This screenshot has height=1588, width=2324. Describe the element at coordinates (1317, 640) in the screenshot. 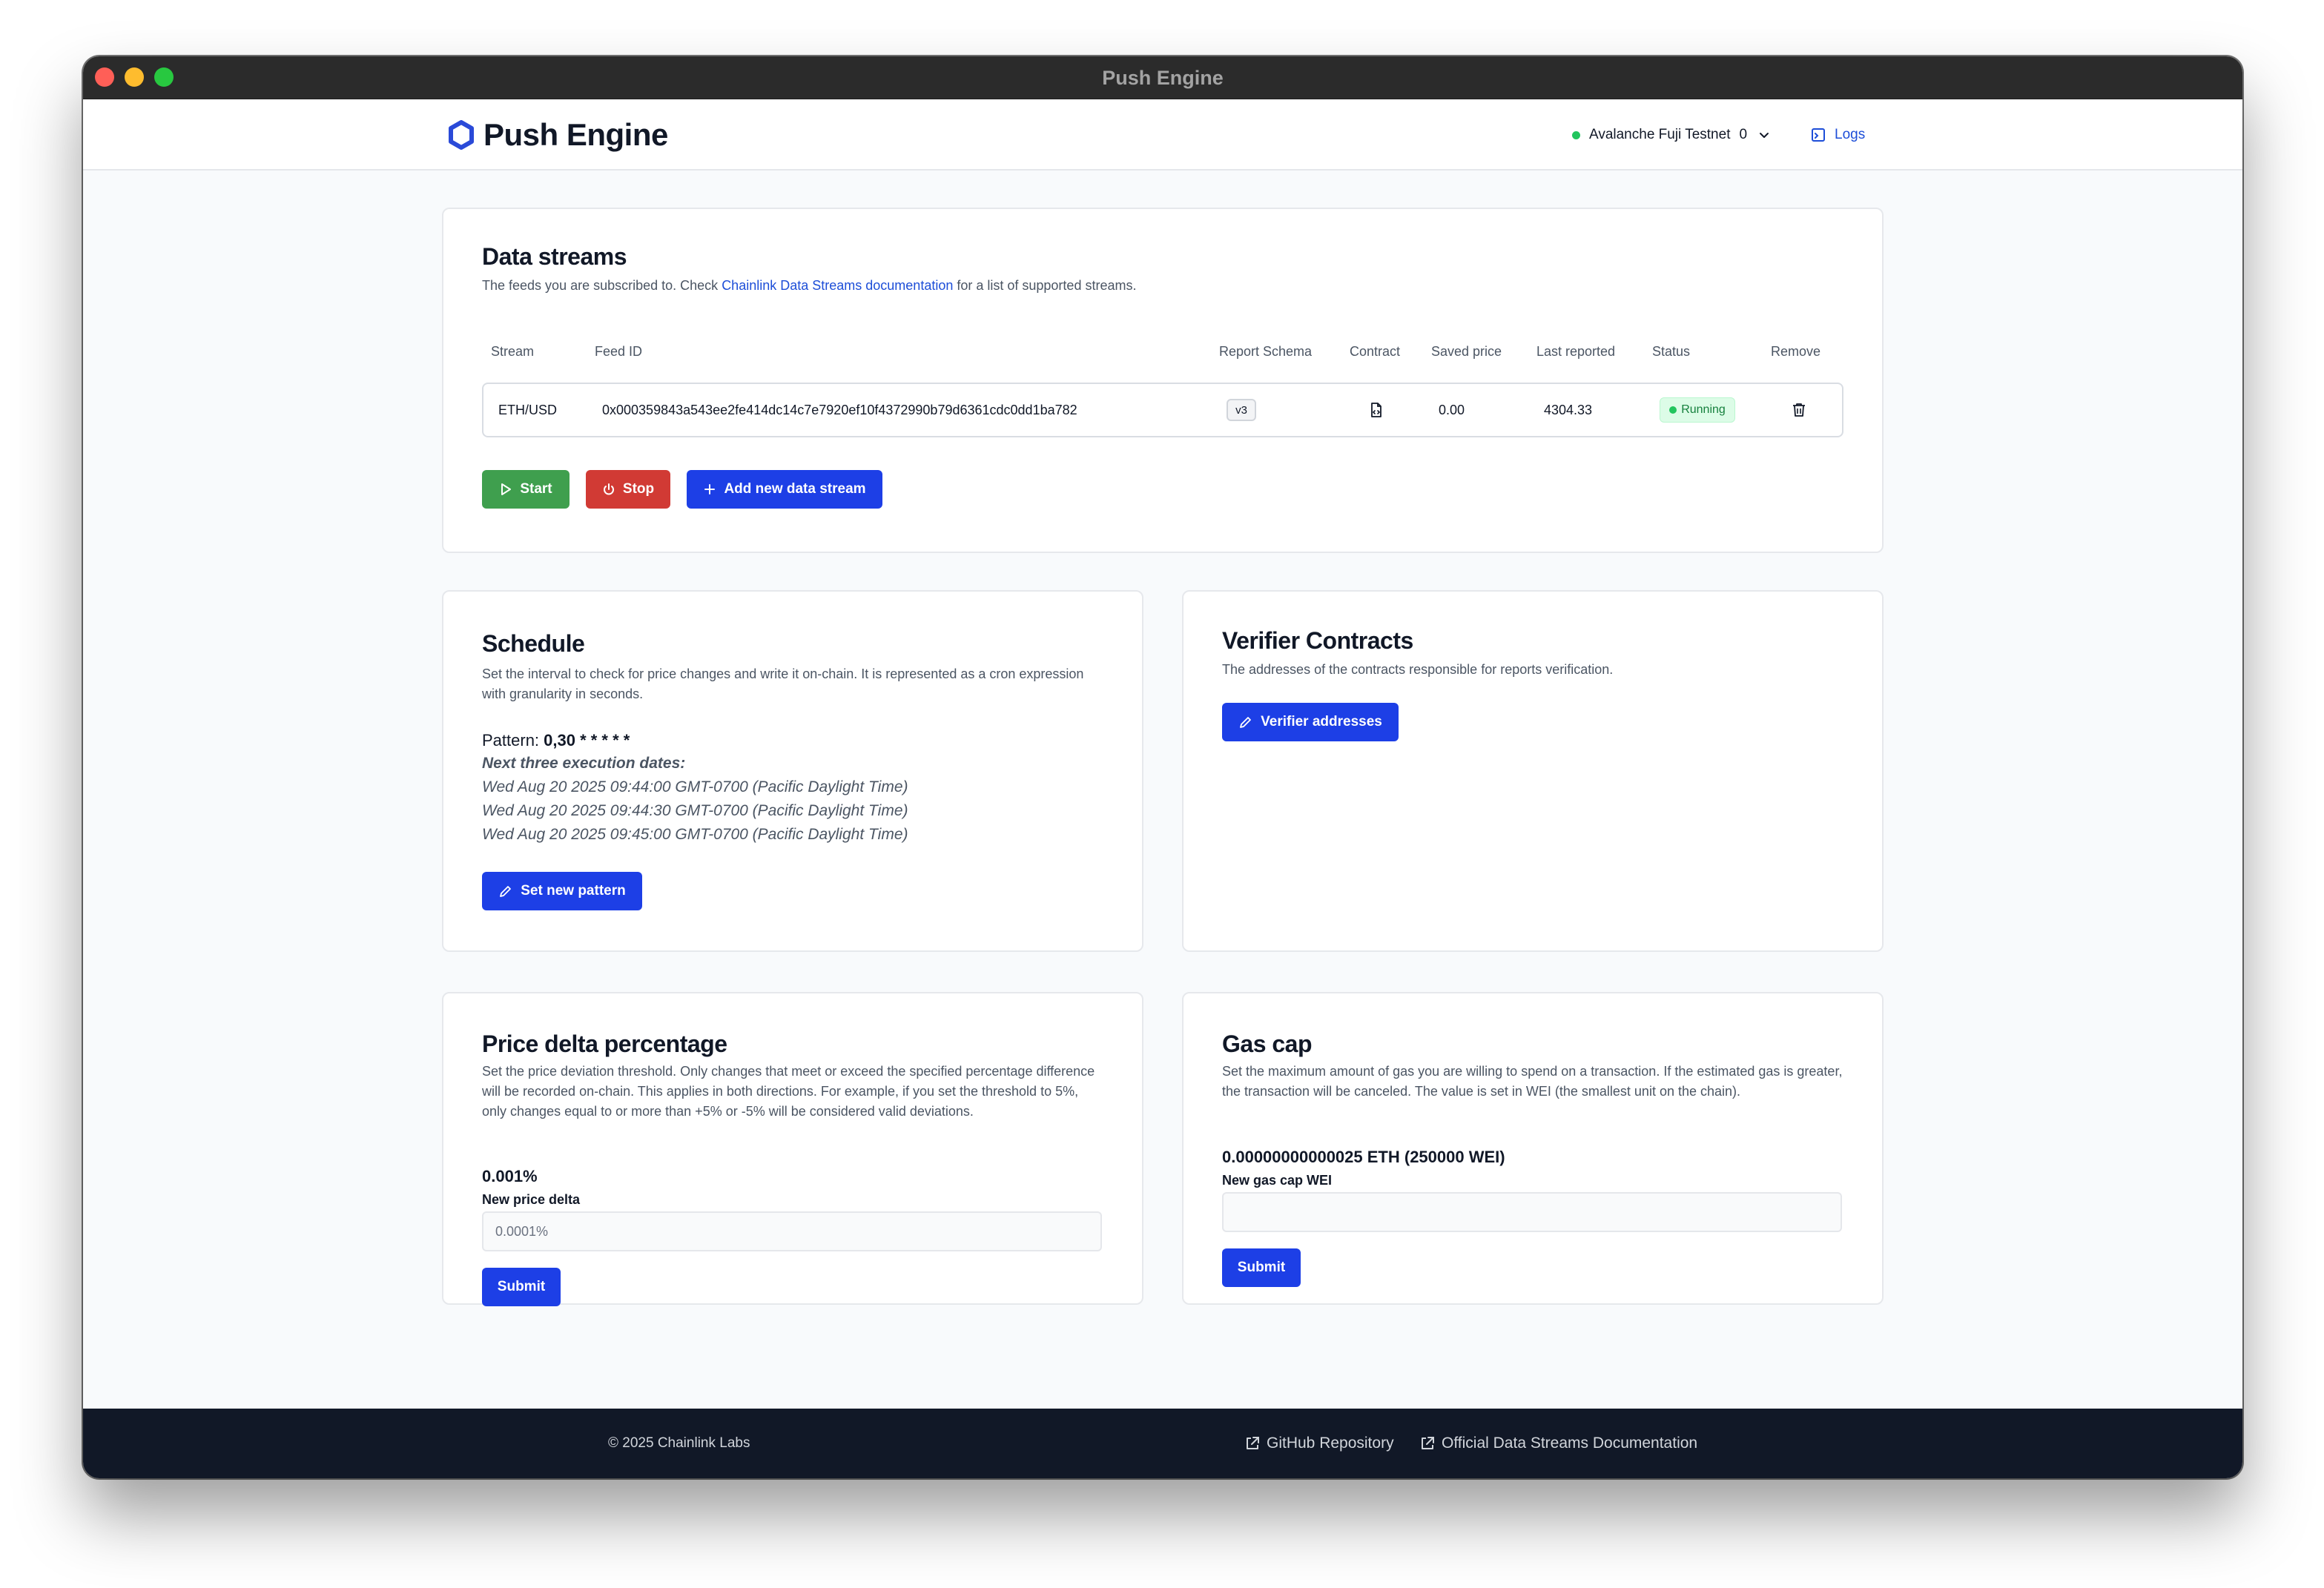

I see `verifier-title: Verifier Contracts` at that location.